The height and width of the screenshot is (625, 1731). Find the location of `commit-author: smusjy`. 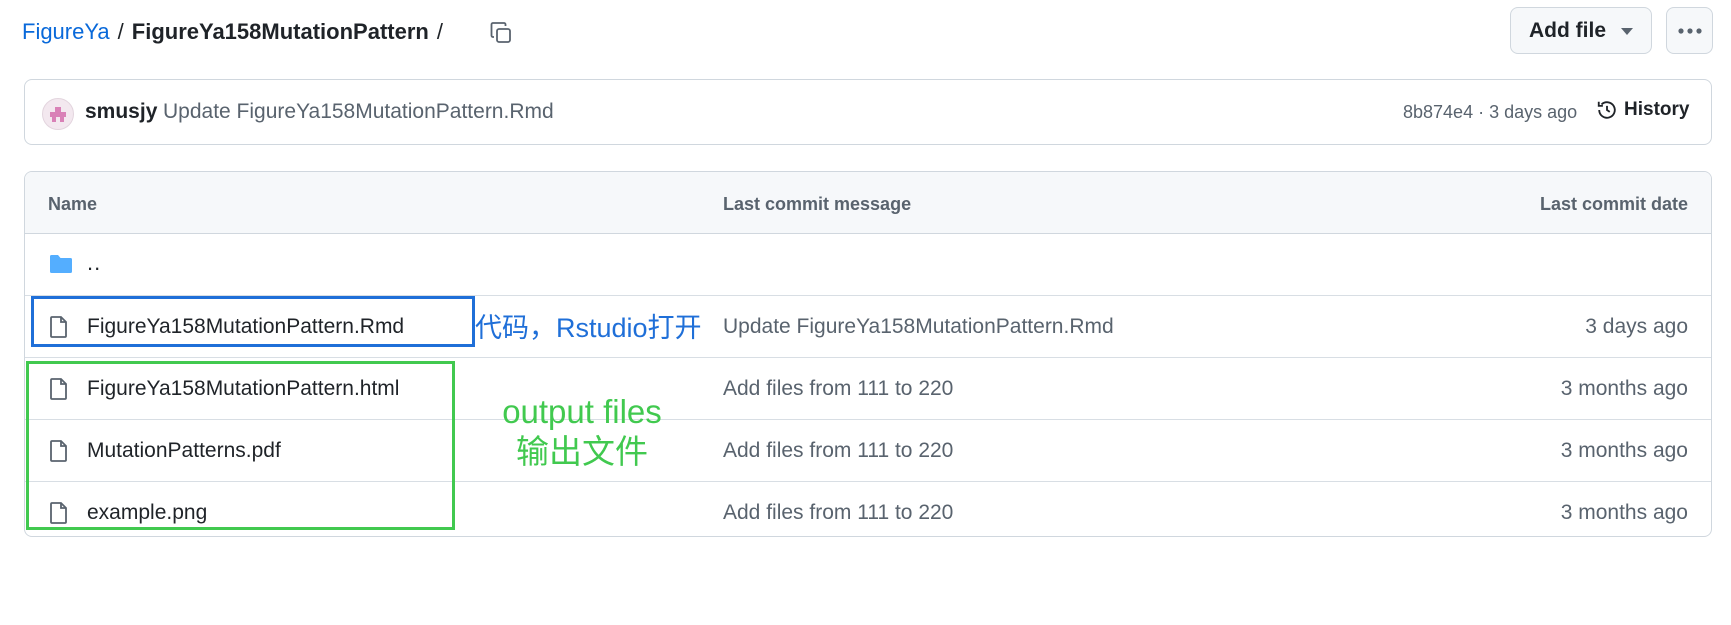

commit-author: smusjy is located at coordinates (121, 112).